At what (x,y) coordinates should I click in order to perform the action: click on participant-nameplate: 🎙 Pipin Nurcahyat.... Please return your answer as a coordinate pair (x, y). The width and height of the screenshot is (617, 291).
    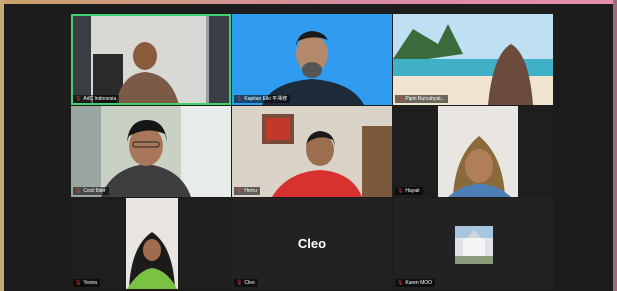
    Looking at the image, I should click on (421, 99).